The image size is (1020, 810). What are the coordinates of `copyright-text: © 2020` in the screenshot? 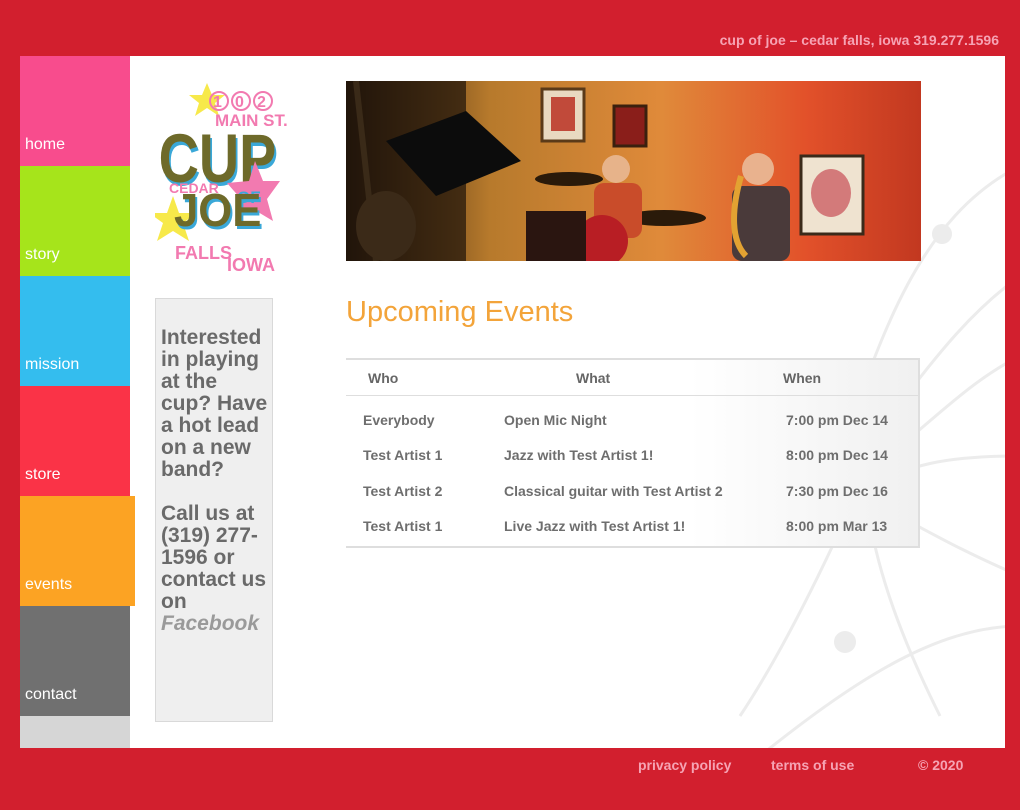 It's located at (941, 765).